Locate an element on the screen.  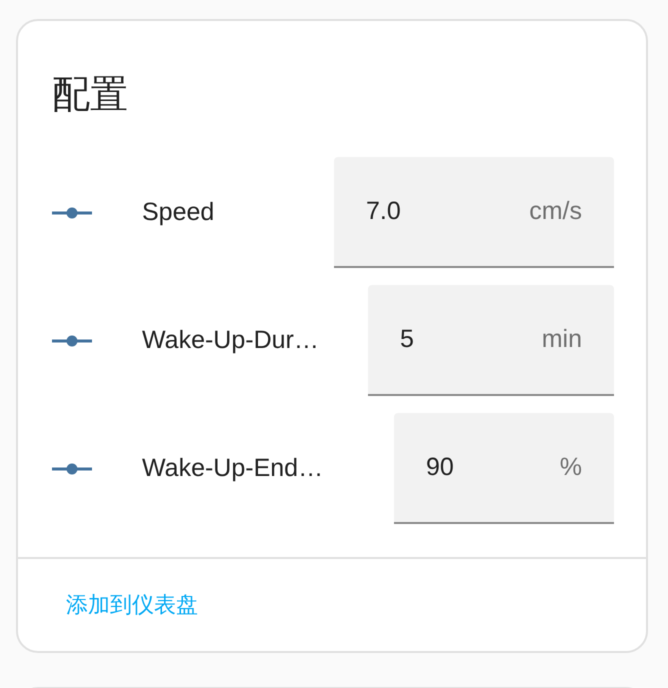
number-input-field: 5 min is located at coordinates (491, 340).